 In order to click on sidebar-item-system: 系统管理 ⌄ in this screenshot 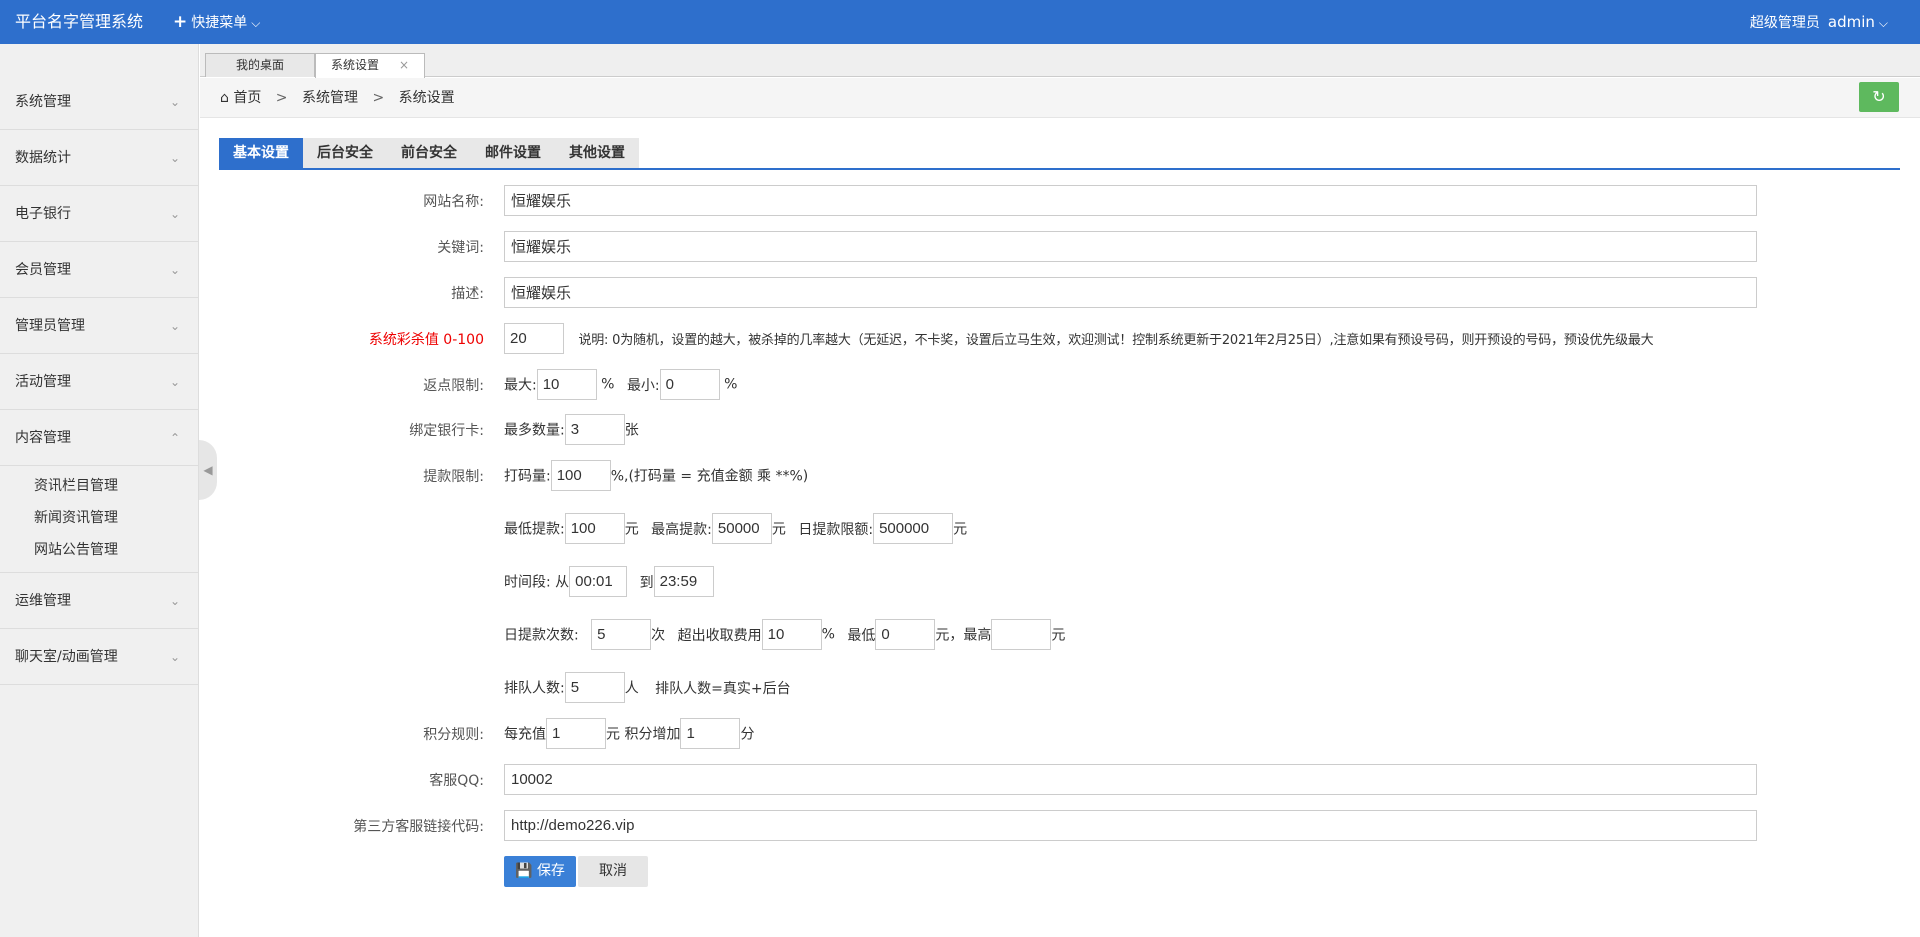, I will do `click(99, 102)`.